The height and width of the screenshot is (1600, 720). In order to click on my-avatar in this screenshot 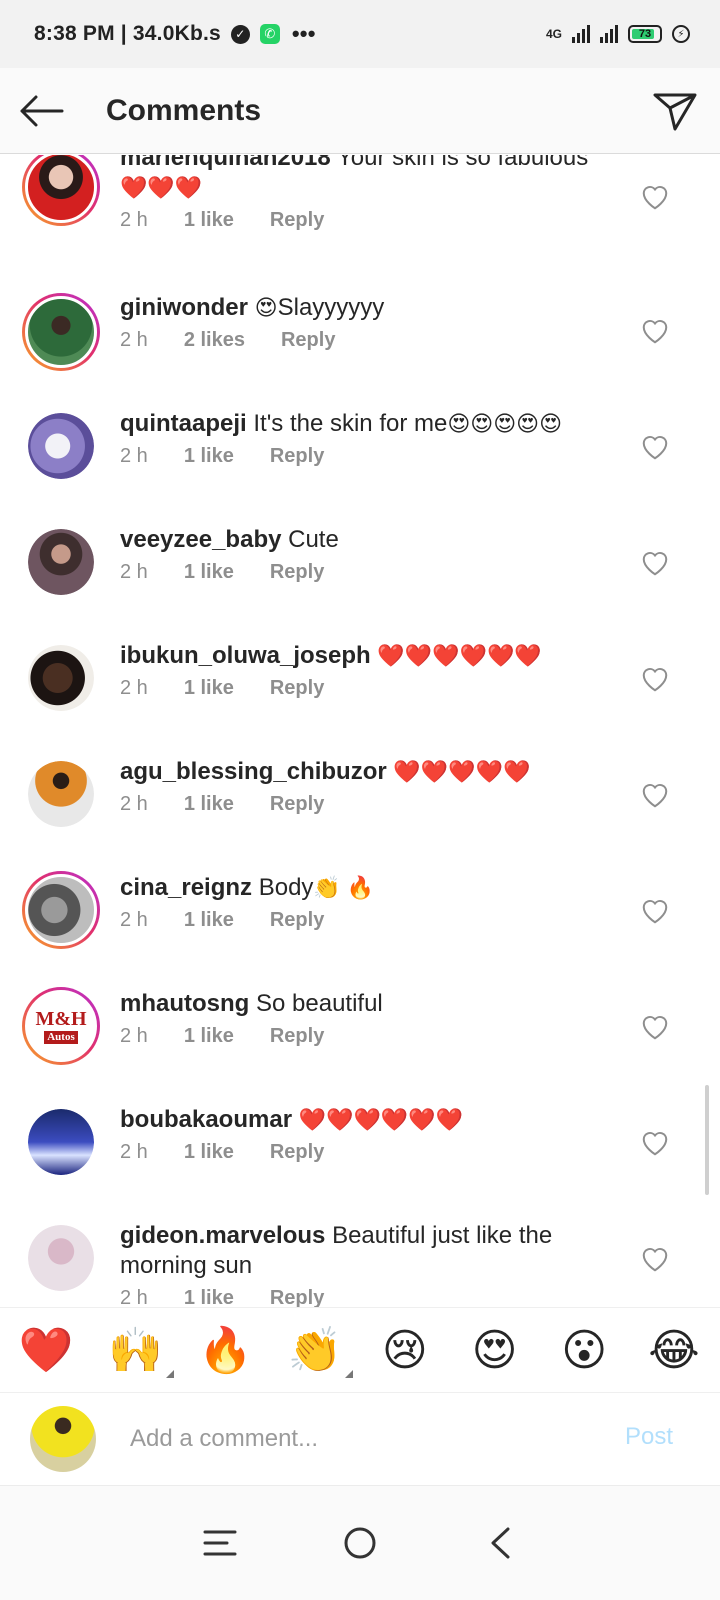, I will do `click(63, 1439)`.